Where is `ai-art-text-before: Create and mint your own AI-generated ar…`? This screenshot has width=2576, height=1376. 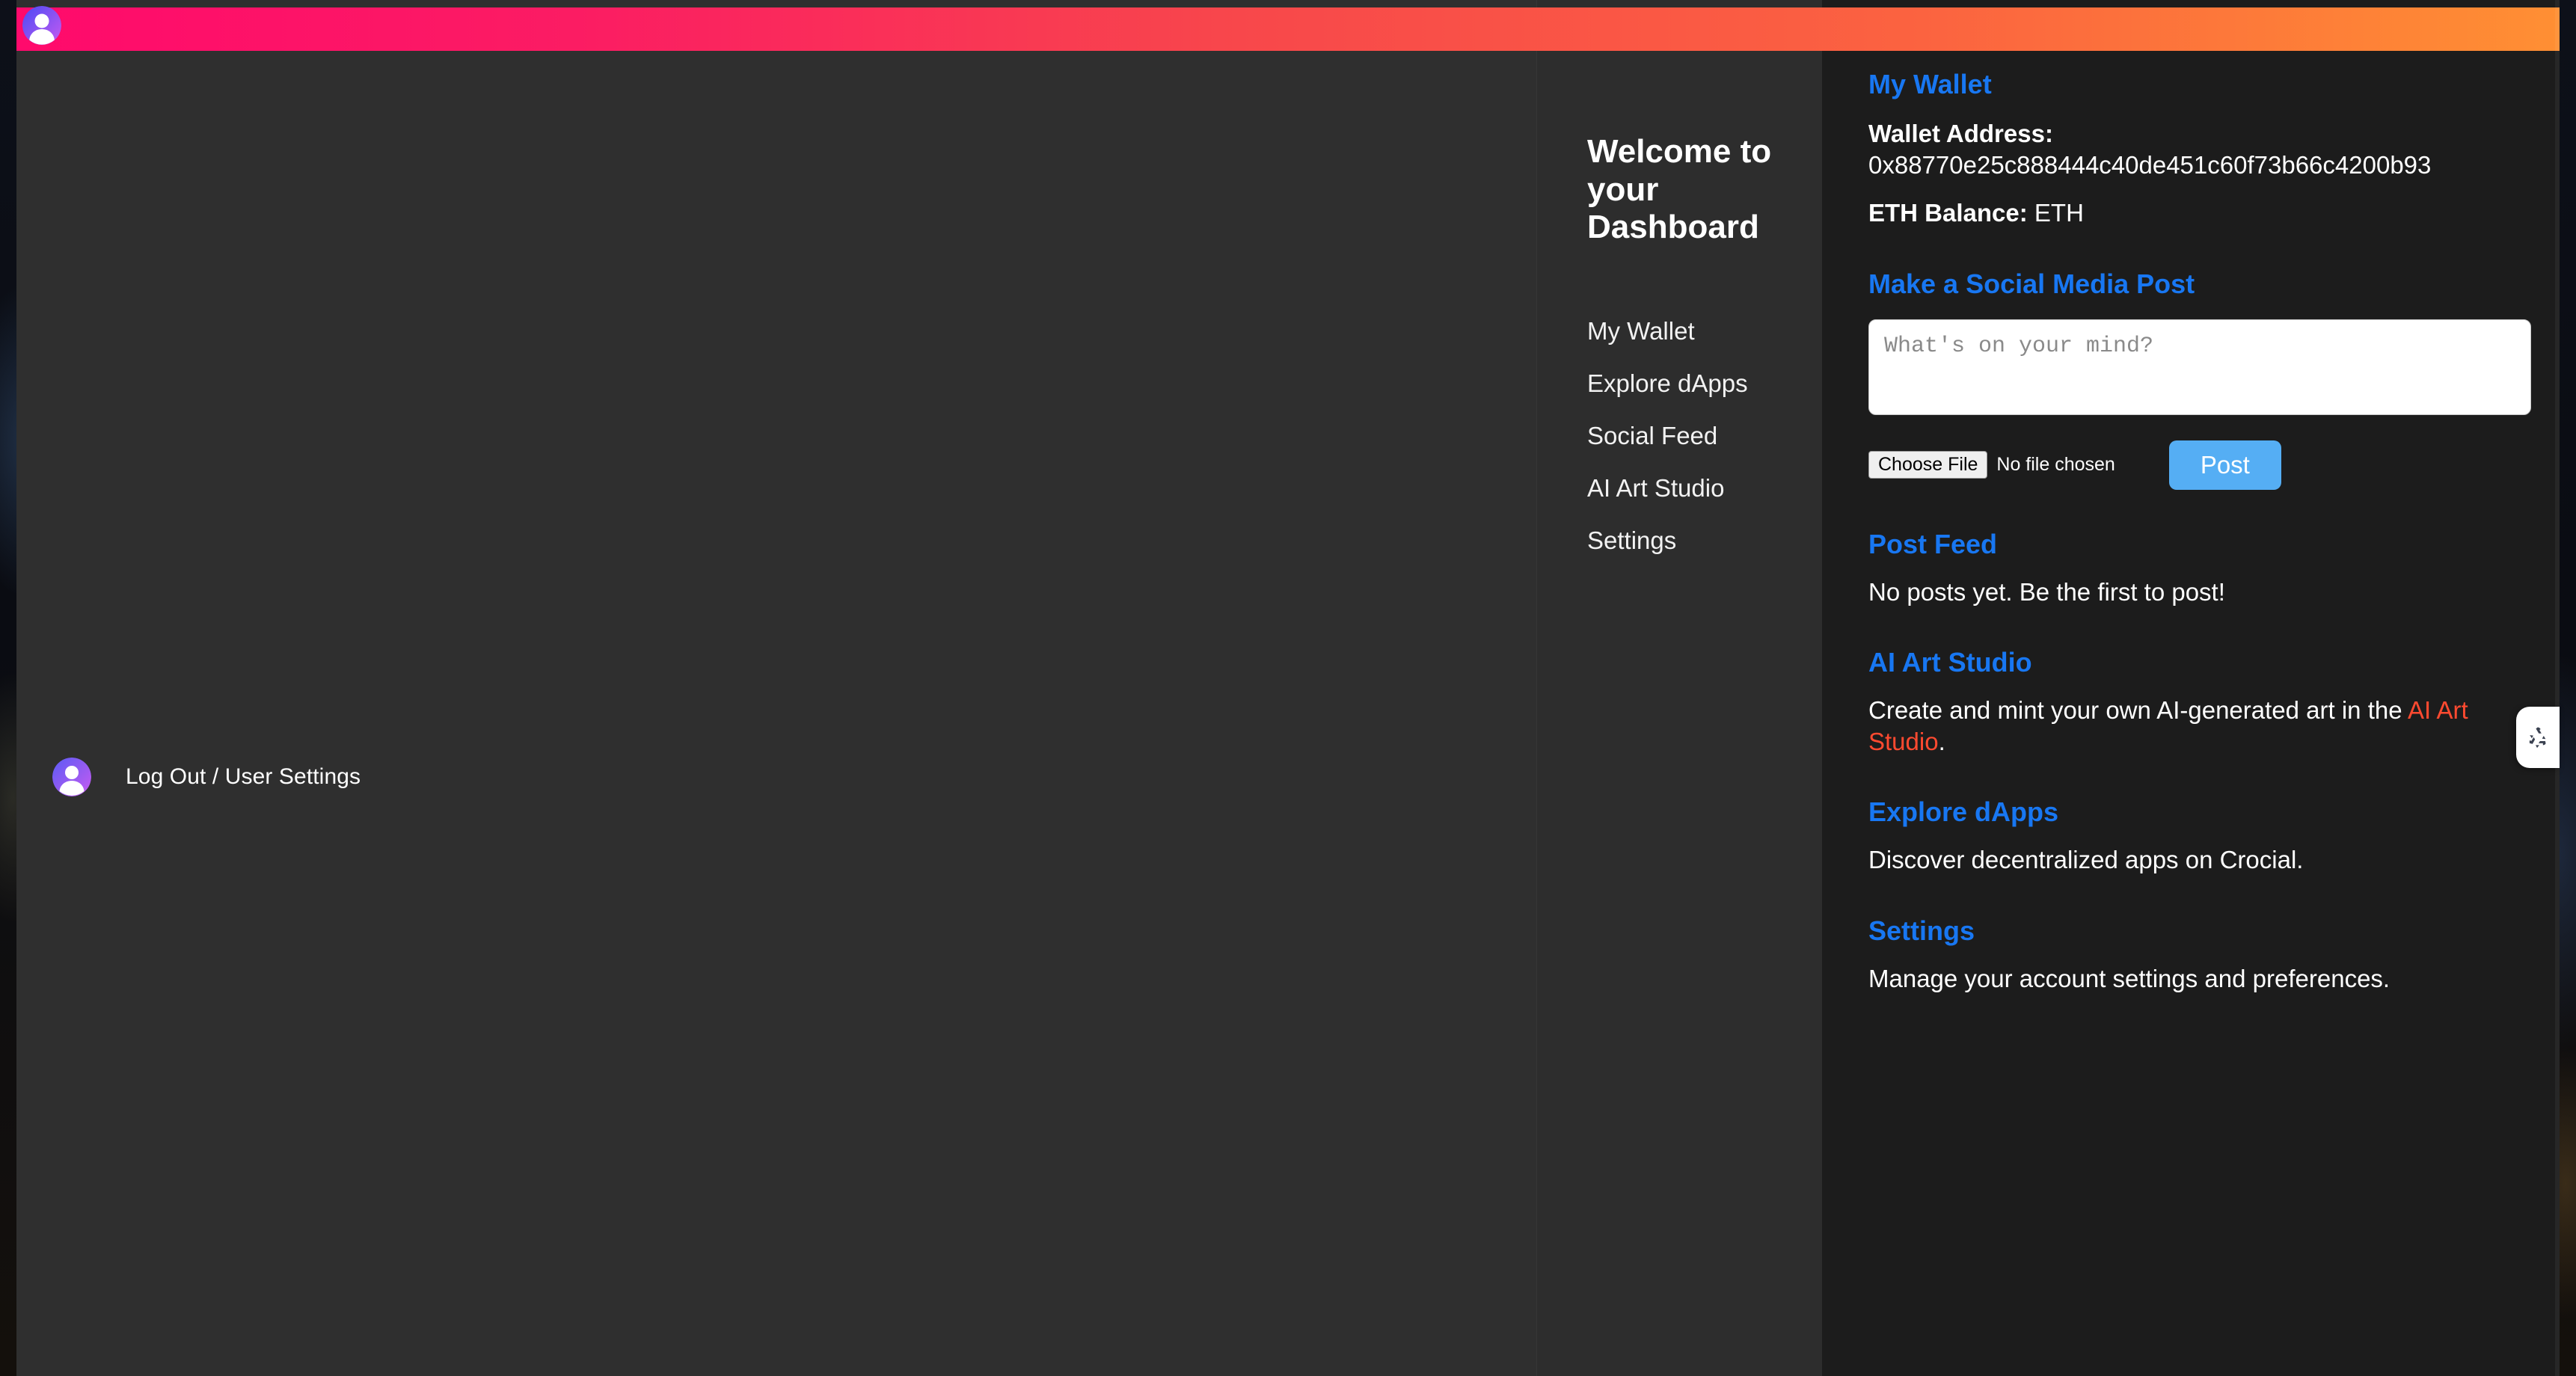
ai-art-text-before: Create and mint your own AI-generated ar… is located at coordinates (2138, 709).